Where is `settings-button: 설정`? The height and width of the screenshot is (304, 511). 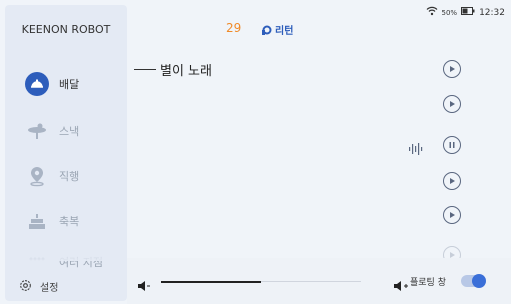 settings-button: 설정 is located at coordinates (38, 286).